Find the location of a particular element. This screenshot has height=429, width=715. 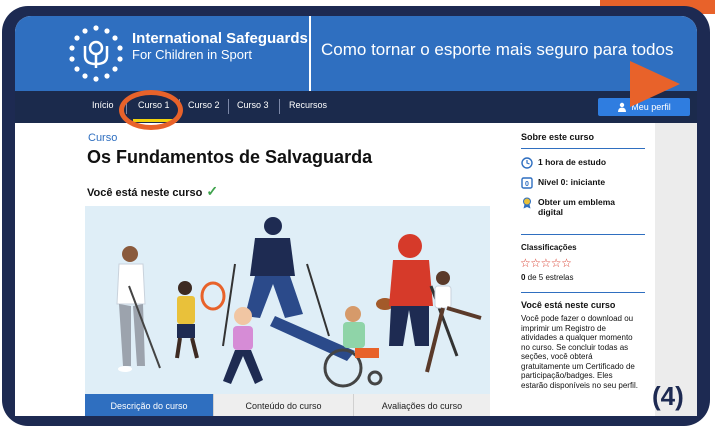

org-name-line1: International Safeguards is located at coordinates (220, 38).